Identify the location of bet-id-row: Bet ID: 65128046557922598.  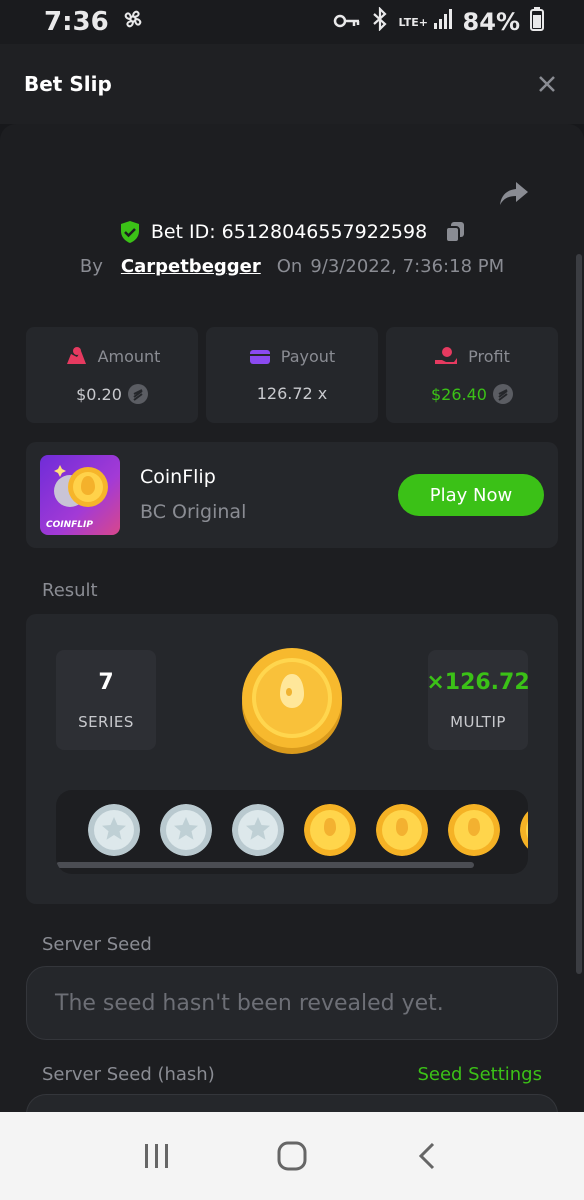
(292, 232).